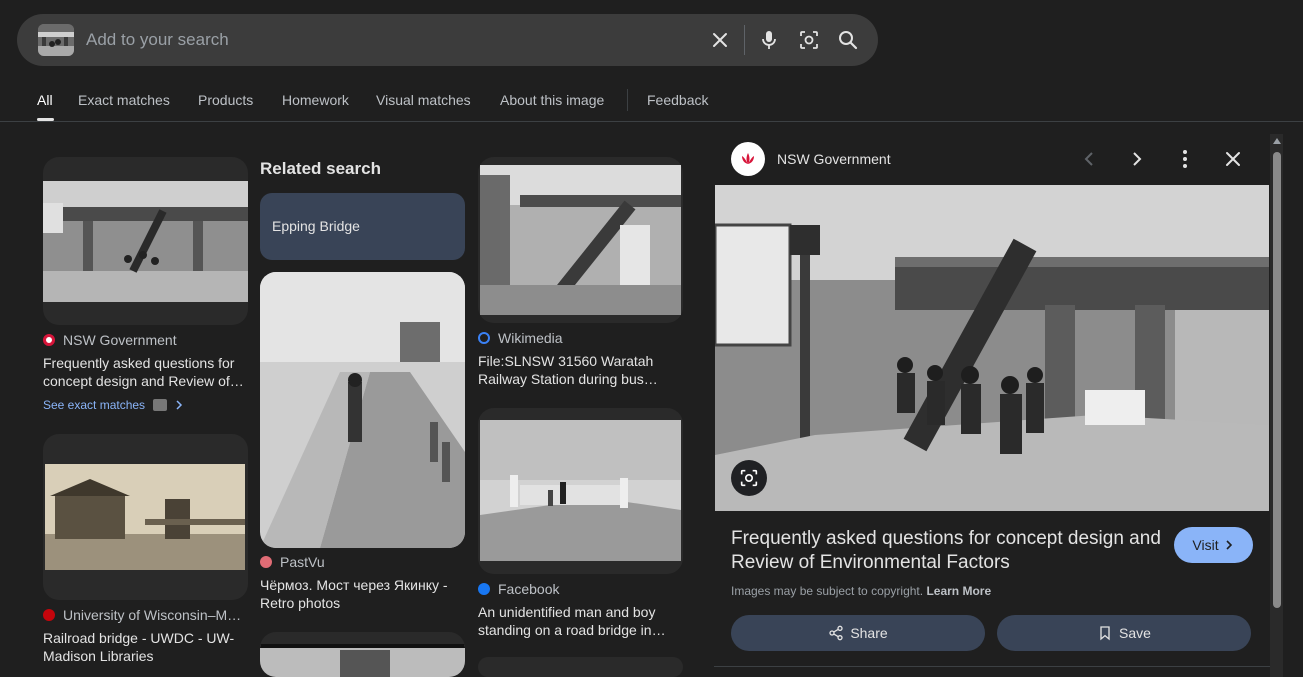  What do you see at coordinates (809, 40) in the screenshot?
I see `lens-camera-icon` at bounding box center [809, 40].